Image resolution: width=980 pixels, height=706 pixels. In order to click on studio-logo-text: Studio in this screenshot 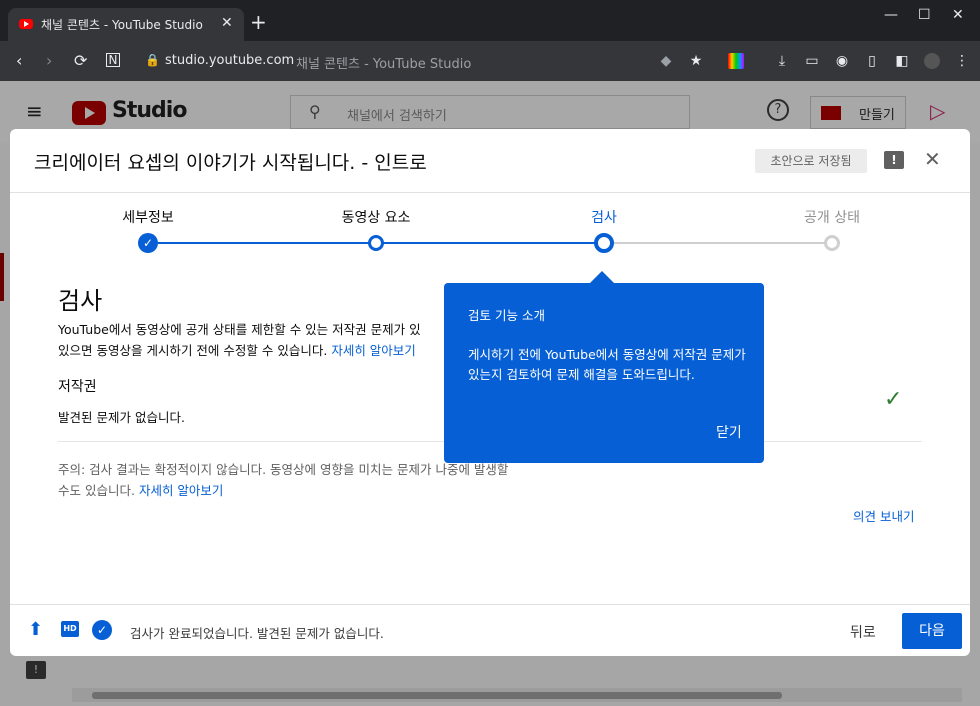, I will do `click(149, 110)`.